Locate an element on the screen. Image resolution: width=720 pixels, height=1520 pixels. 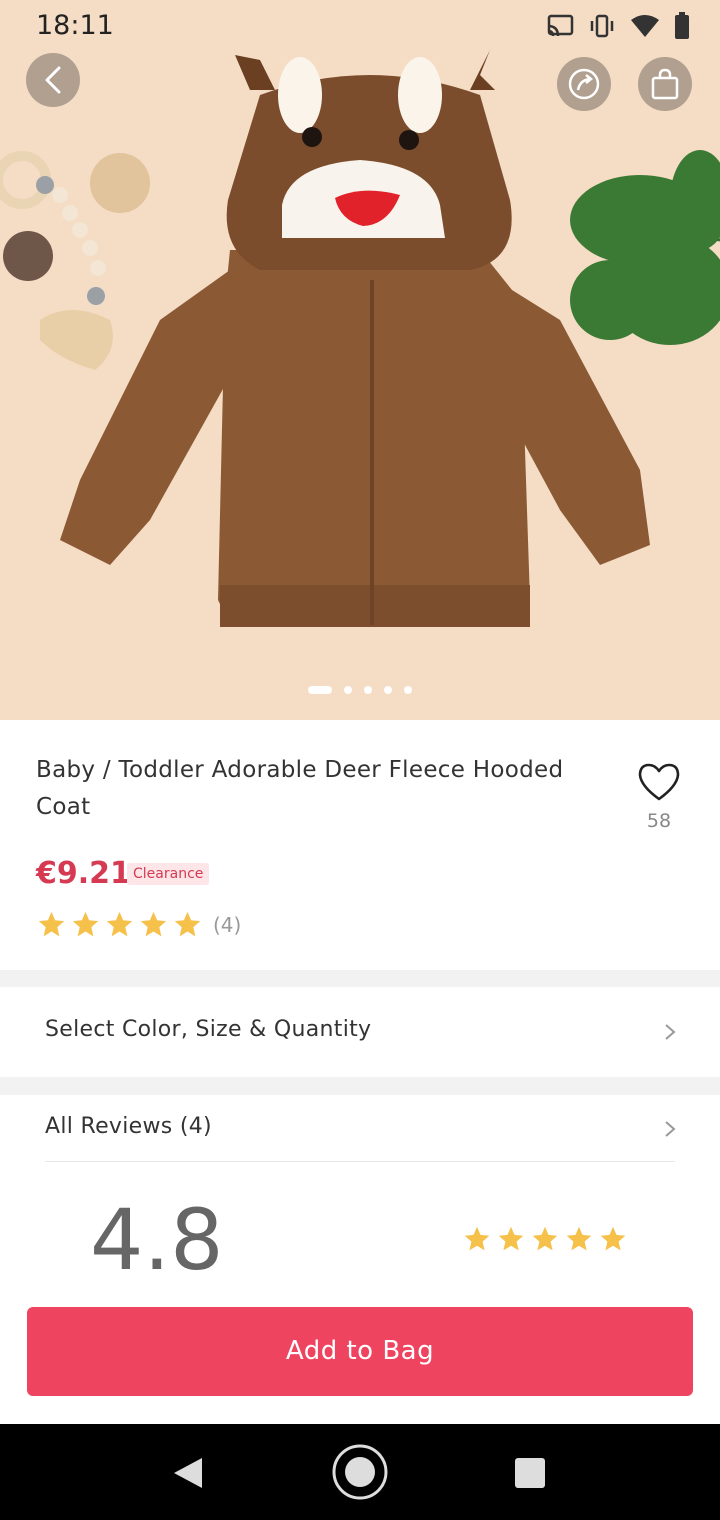
share-icon is located at coordinates (584, 84).